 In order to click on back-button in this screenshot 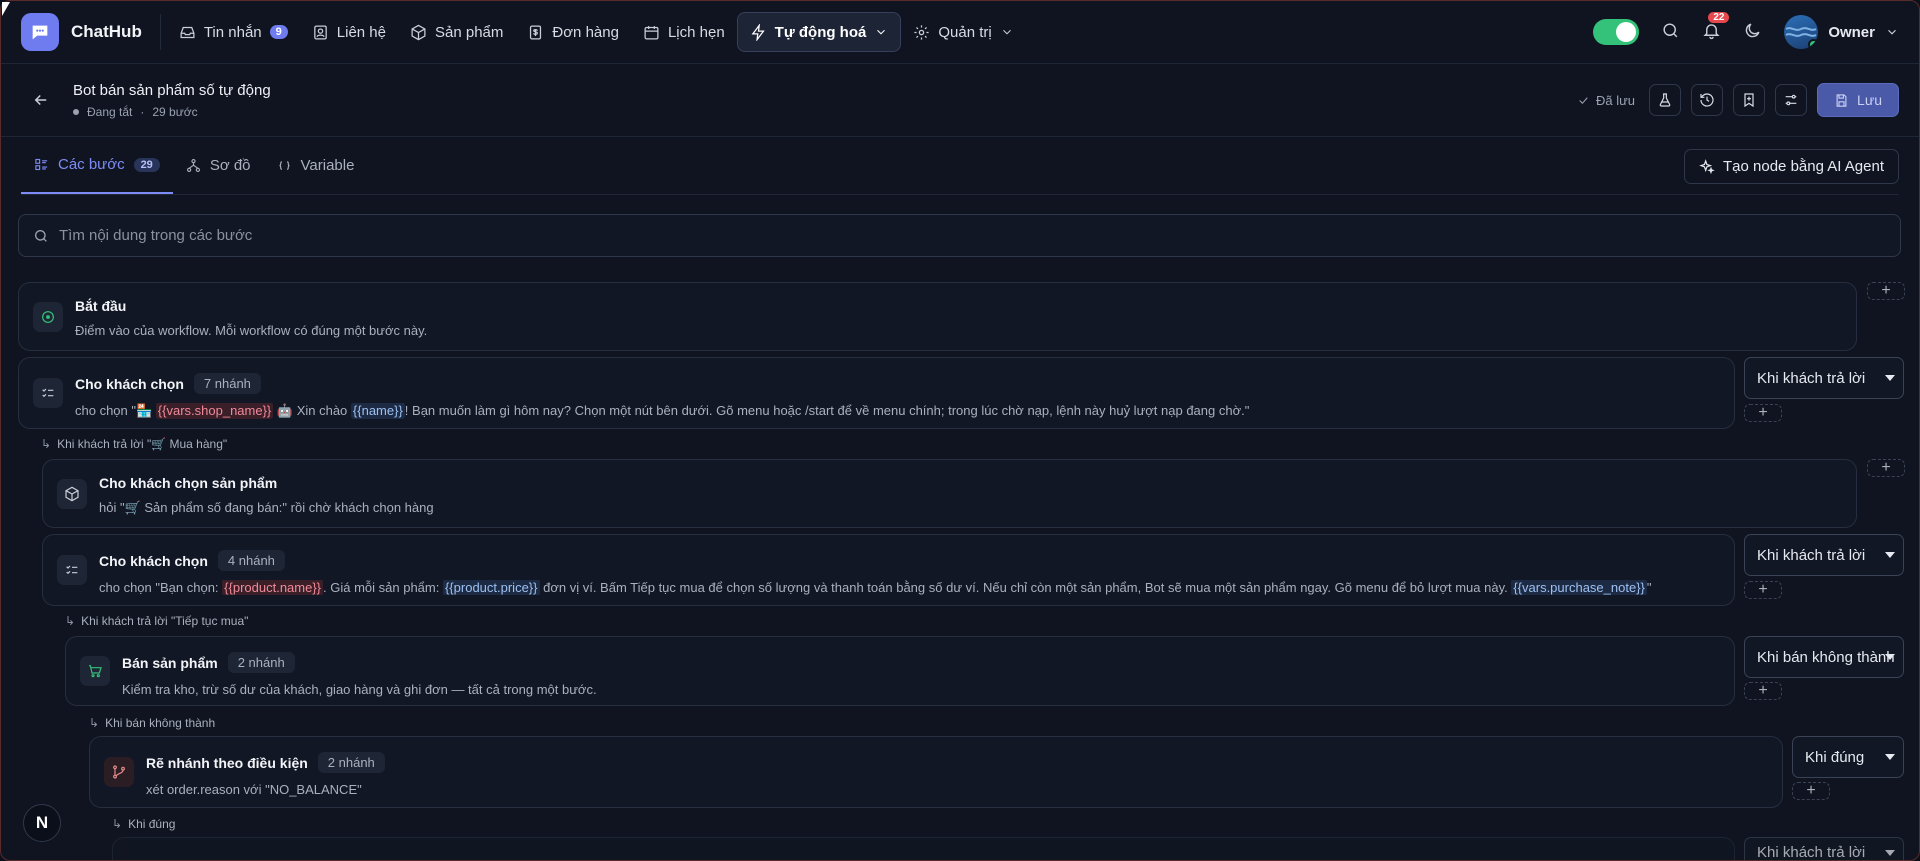, I will do `click(41, 100)`.